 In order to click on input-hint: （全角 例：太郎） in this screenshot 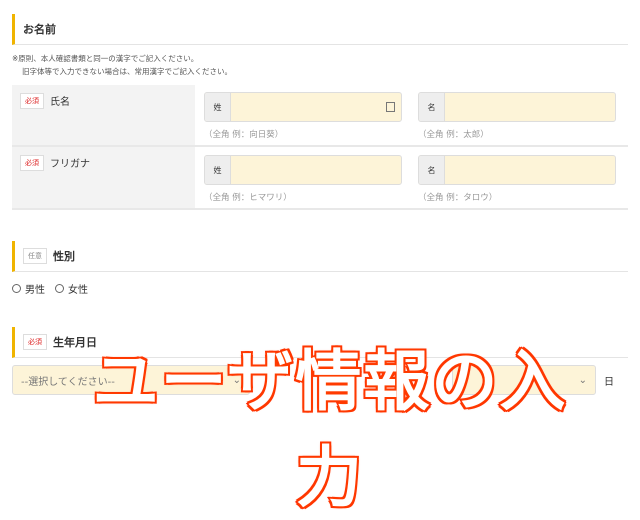, I will do `click(453, 135)`.